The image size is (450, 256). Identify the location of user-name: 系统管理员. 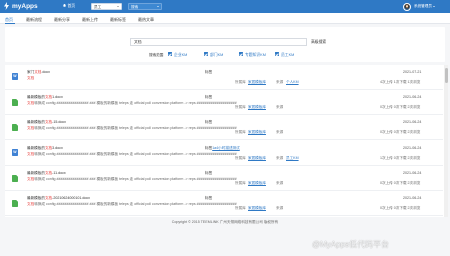
(423, 6).